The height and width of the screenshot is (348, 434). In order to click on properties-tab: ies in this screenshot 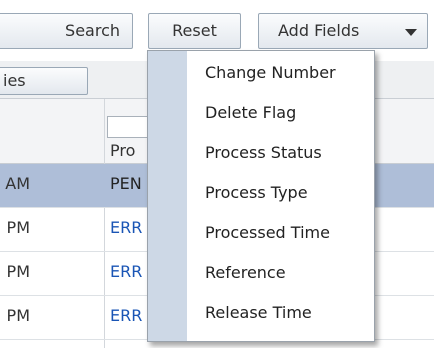, I will do `click(44, 81)`.